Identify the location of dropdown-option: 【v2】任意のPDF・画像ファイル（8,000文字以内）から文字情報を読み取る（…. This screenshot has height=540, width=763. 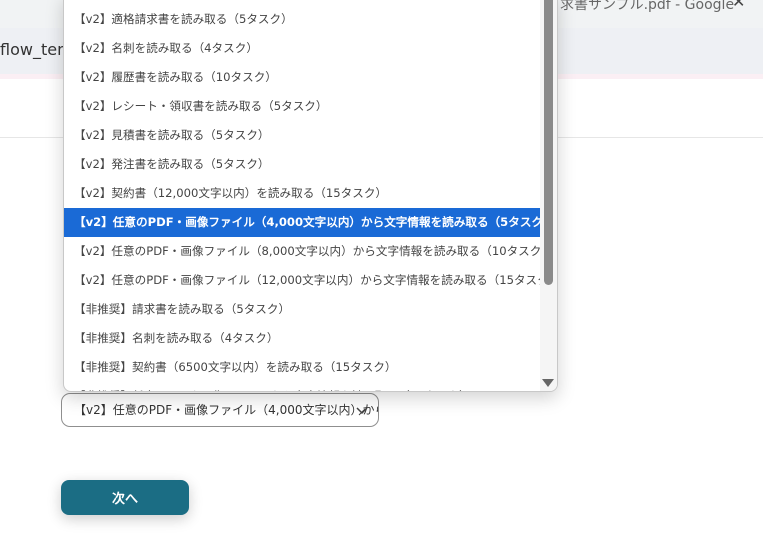
(302, 251).